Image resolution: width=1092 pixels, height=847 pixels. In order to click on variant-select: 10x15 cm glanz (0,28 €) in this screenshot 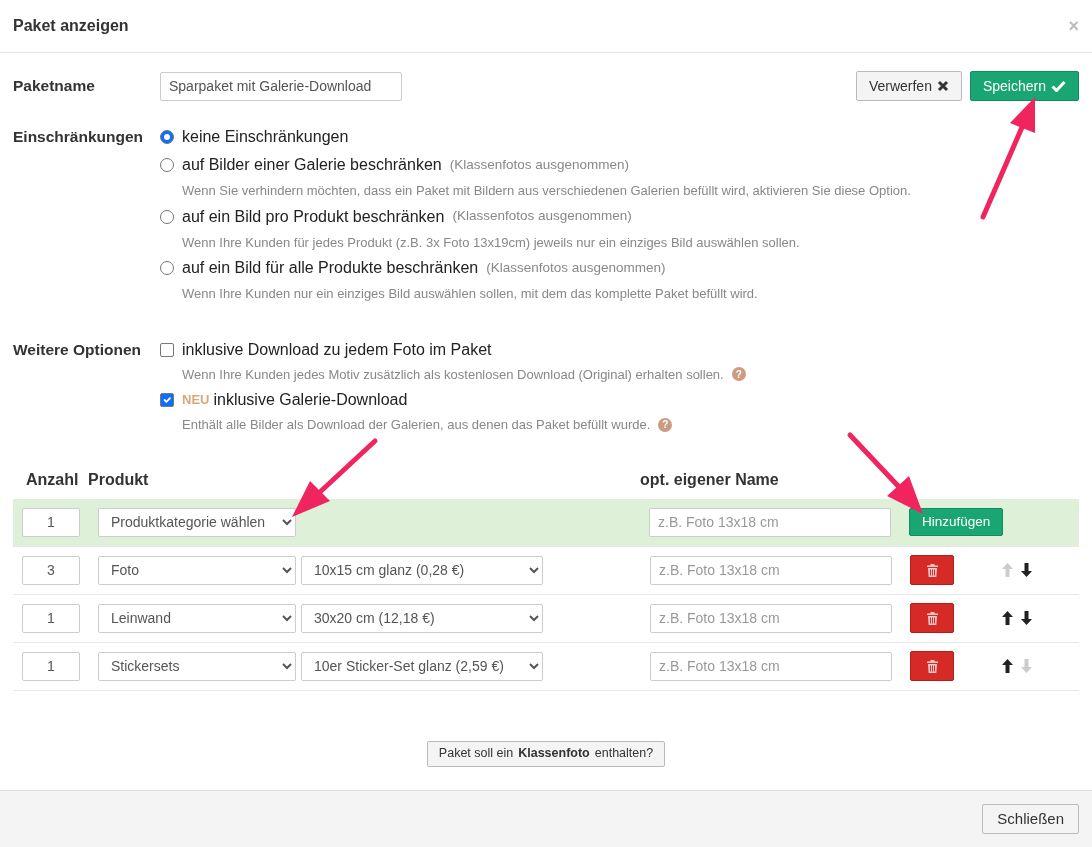, I will do `click(422, 570)`.